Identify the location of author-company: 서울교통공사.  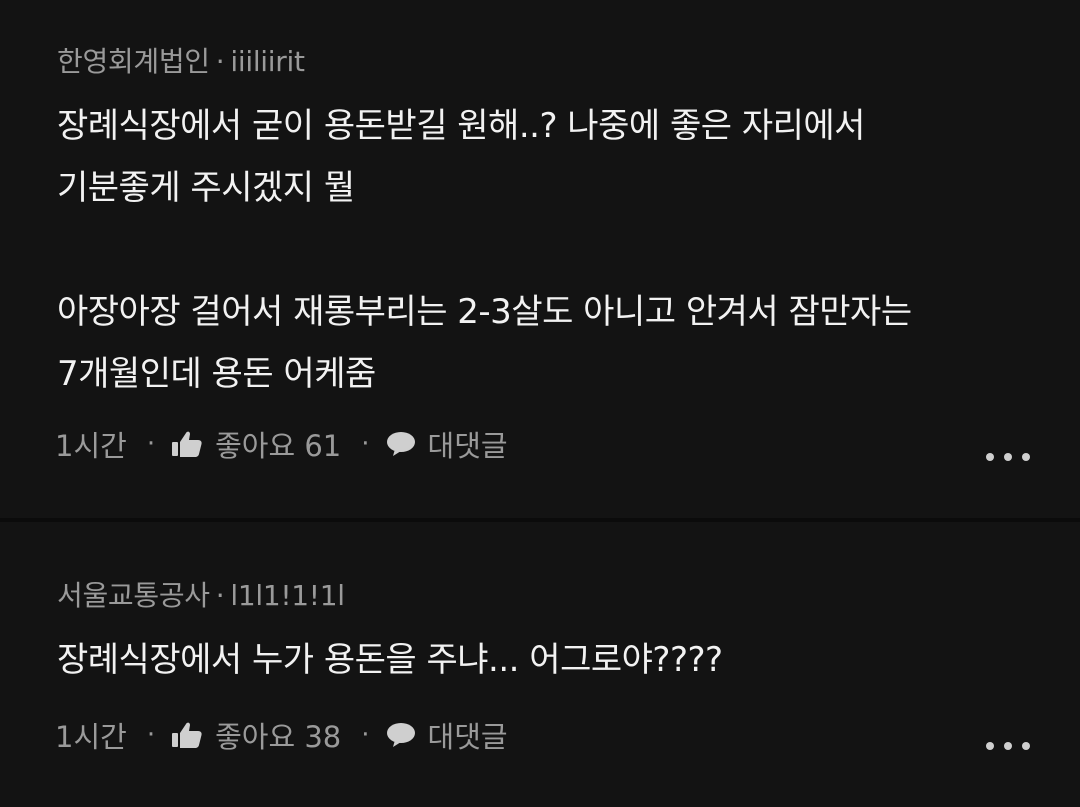
(133, 595).